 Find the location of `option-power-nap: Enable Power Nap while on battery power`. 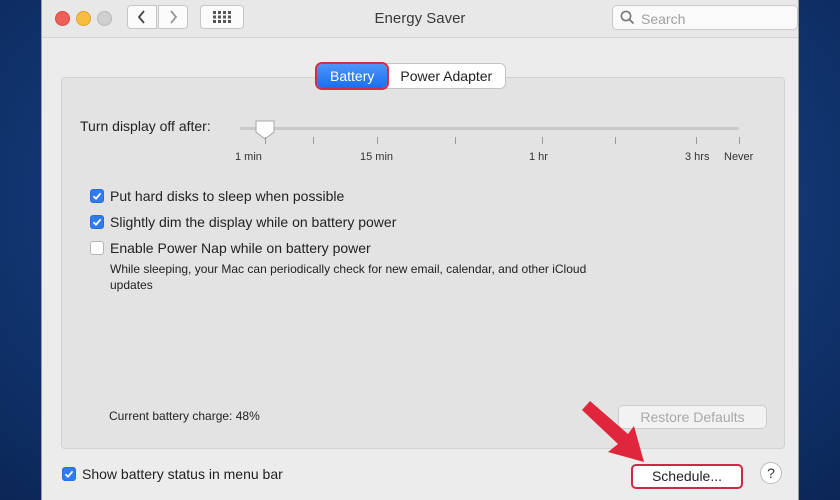

option-power-nap: Enable Power Nap while on battery power is located at coordinates (230, 248).